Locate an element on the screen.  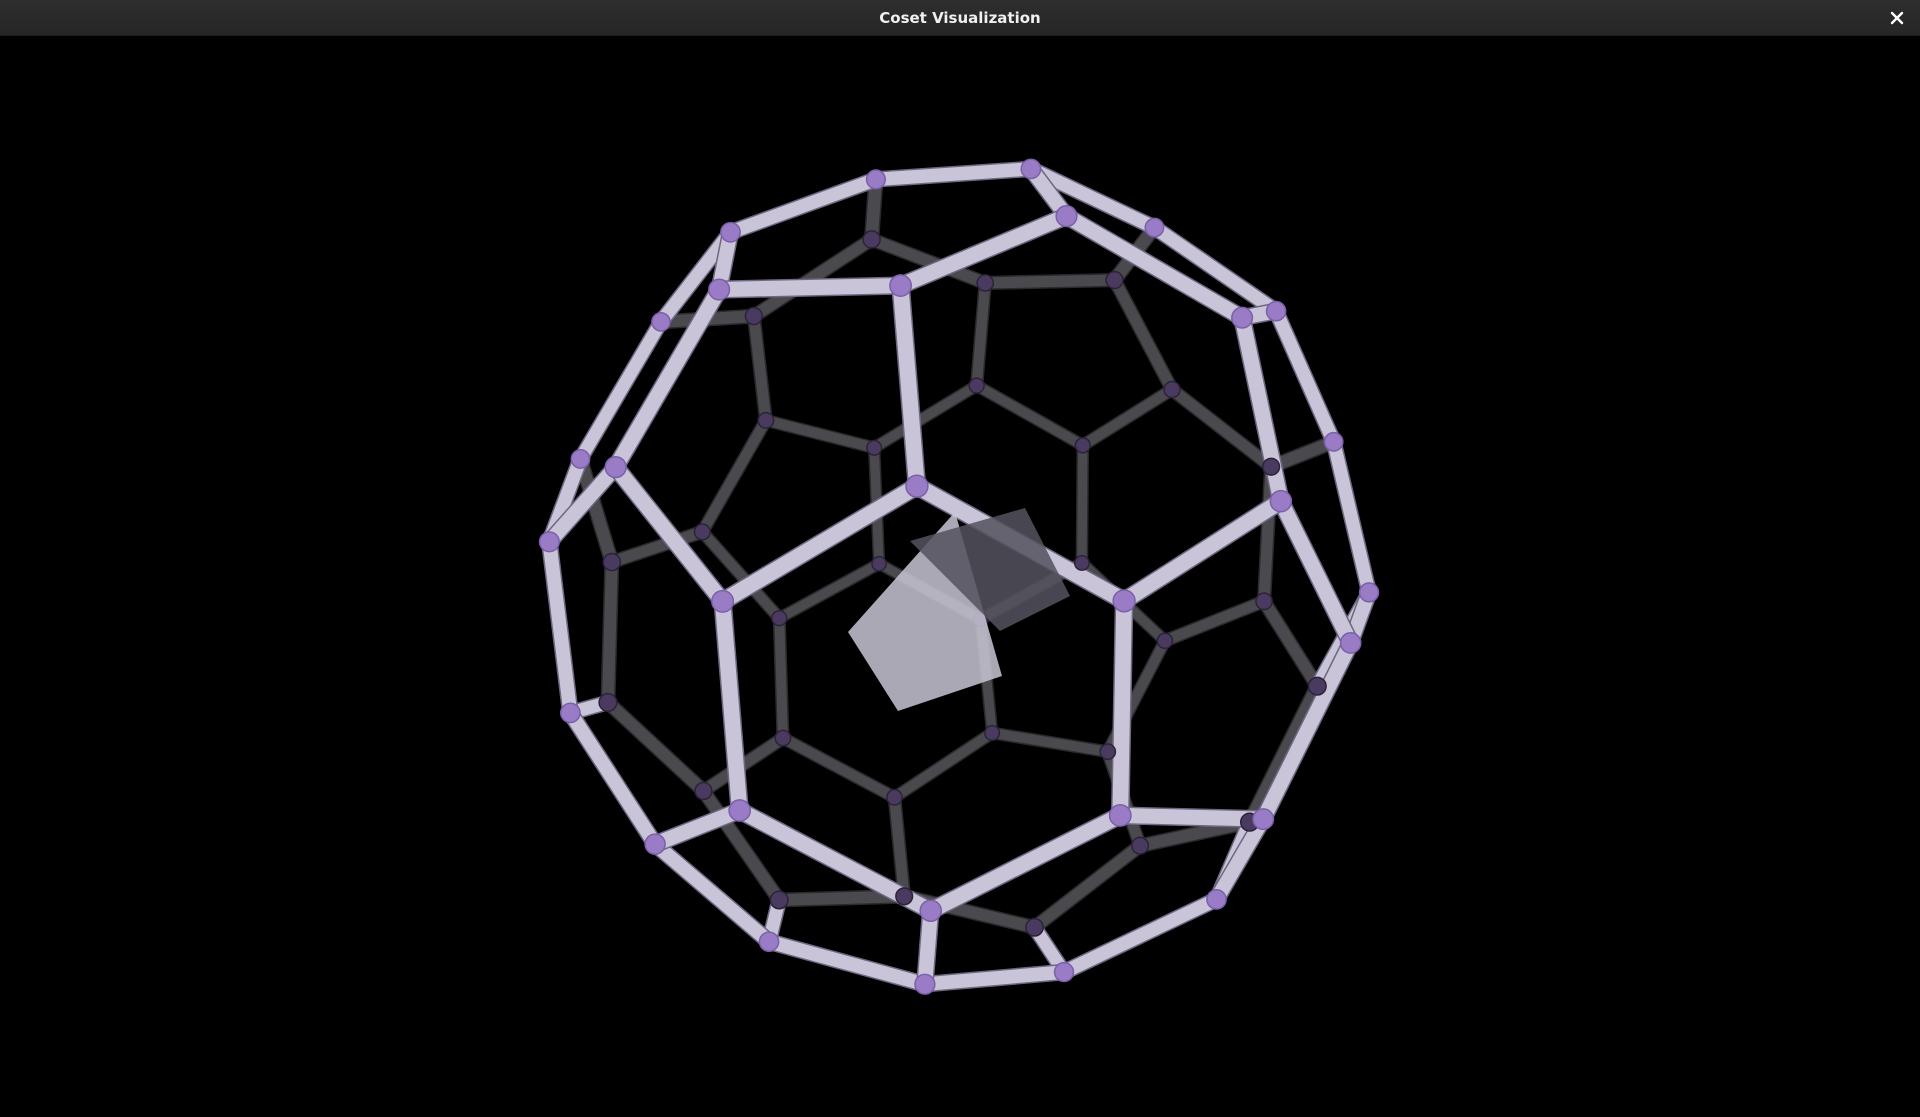
close-button is located at coordinates (1897, 18).